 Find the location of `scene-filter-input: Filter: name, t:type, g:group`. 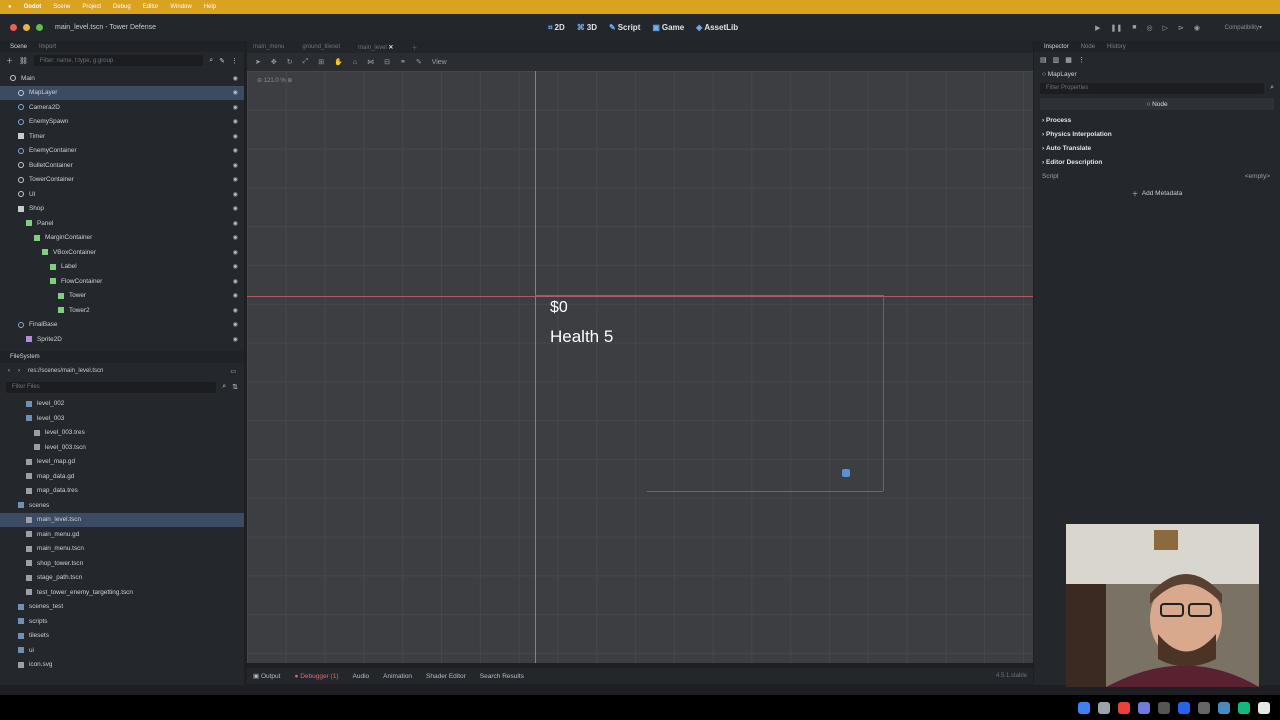

scene-filter-input: Filter: name, t:type, g:group is located at coordinates (118, 60).